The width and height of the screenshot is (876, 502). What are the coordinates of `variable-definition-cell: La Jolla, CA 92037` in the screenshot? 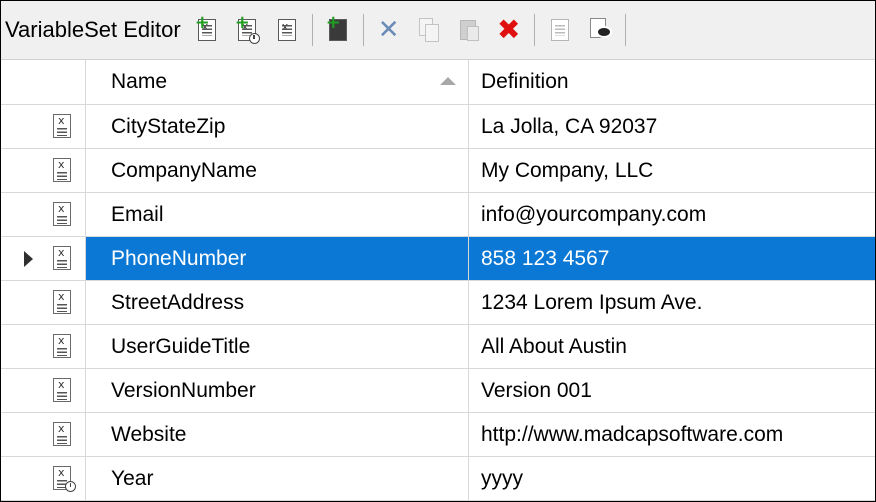 It's located at (672, 126).